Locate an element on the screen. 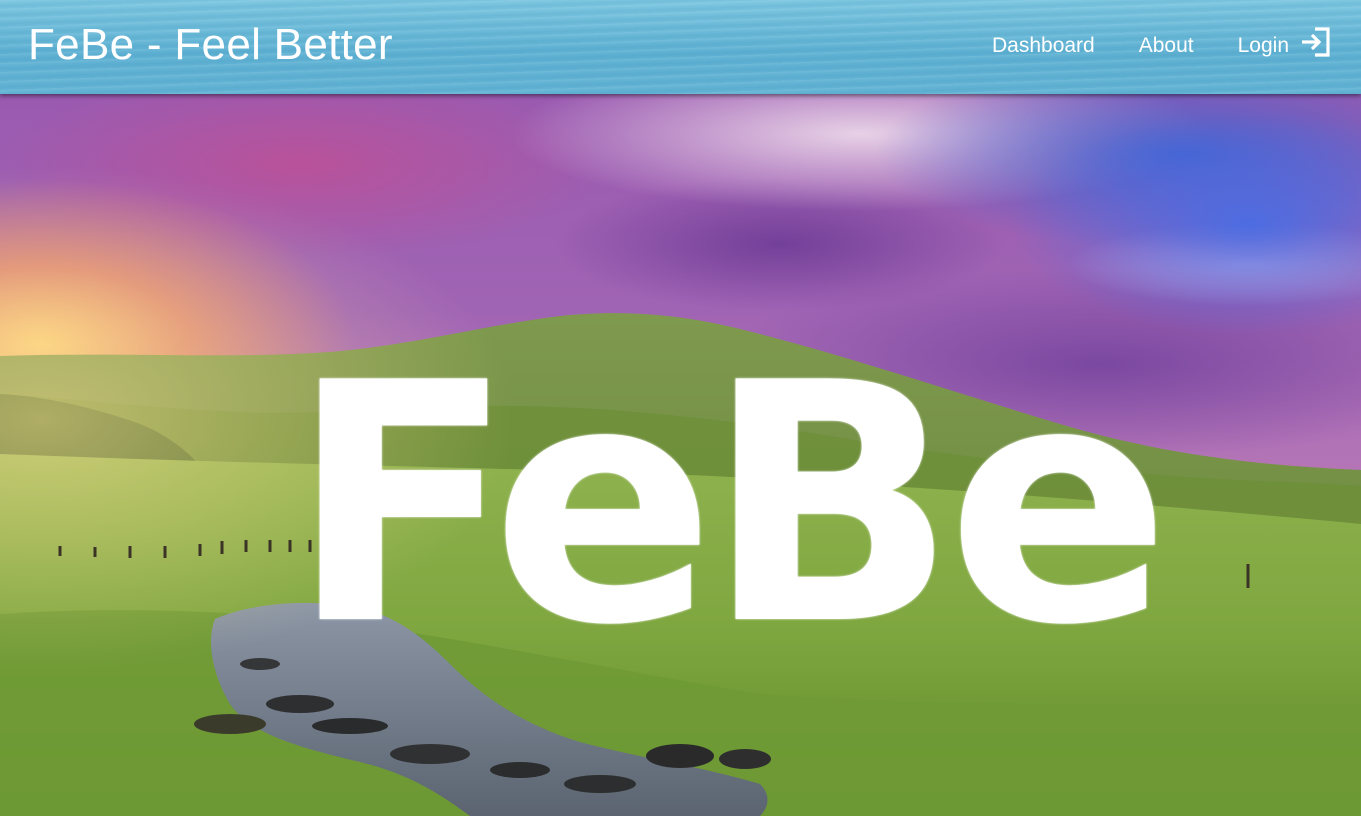  top-navigation-bar: FeBe - Feel Better Dashboard About Login is located at coordinates (680, 47).